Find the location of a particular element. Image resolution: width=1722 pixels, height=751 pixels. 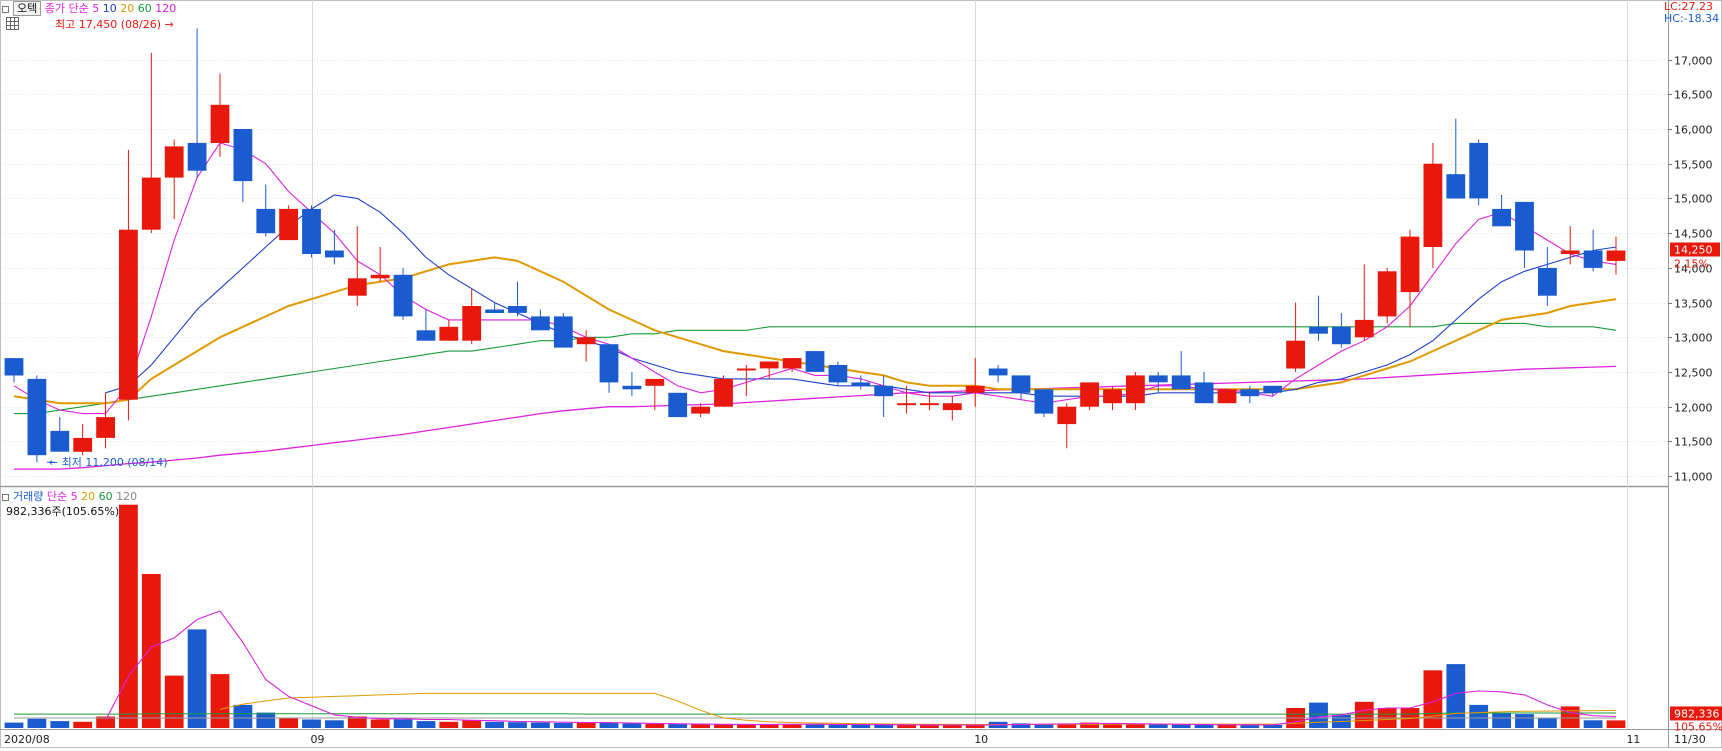

price-legend: 오텍 종가 단순 5 10 20 60 120 is located at coordinates (89, 8).